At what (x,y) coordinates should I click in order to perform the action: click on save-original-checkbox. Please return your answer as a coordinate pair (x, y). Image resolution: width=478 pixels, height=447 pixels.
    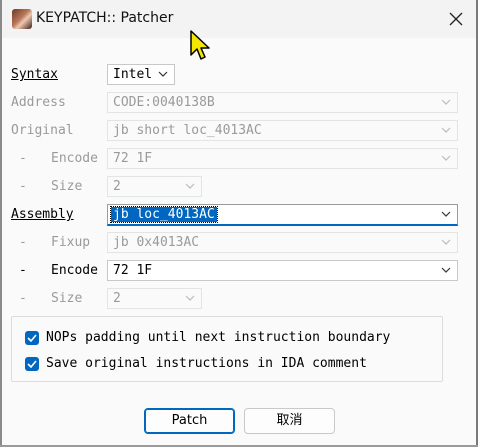
    Looking at the image, I should click on (32, 364).